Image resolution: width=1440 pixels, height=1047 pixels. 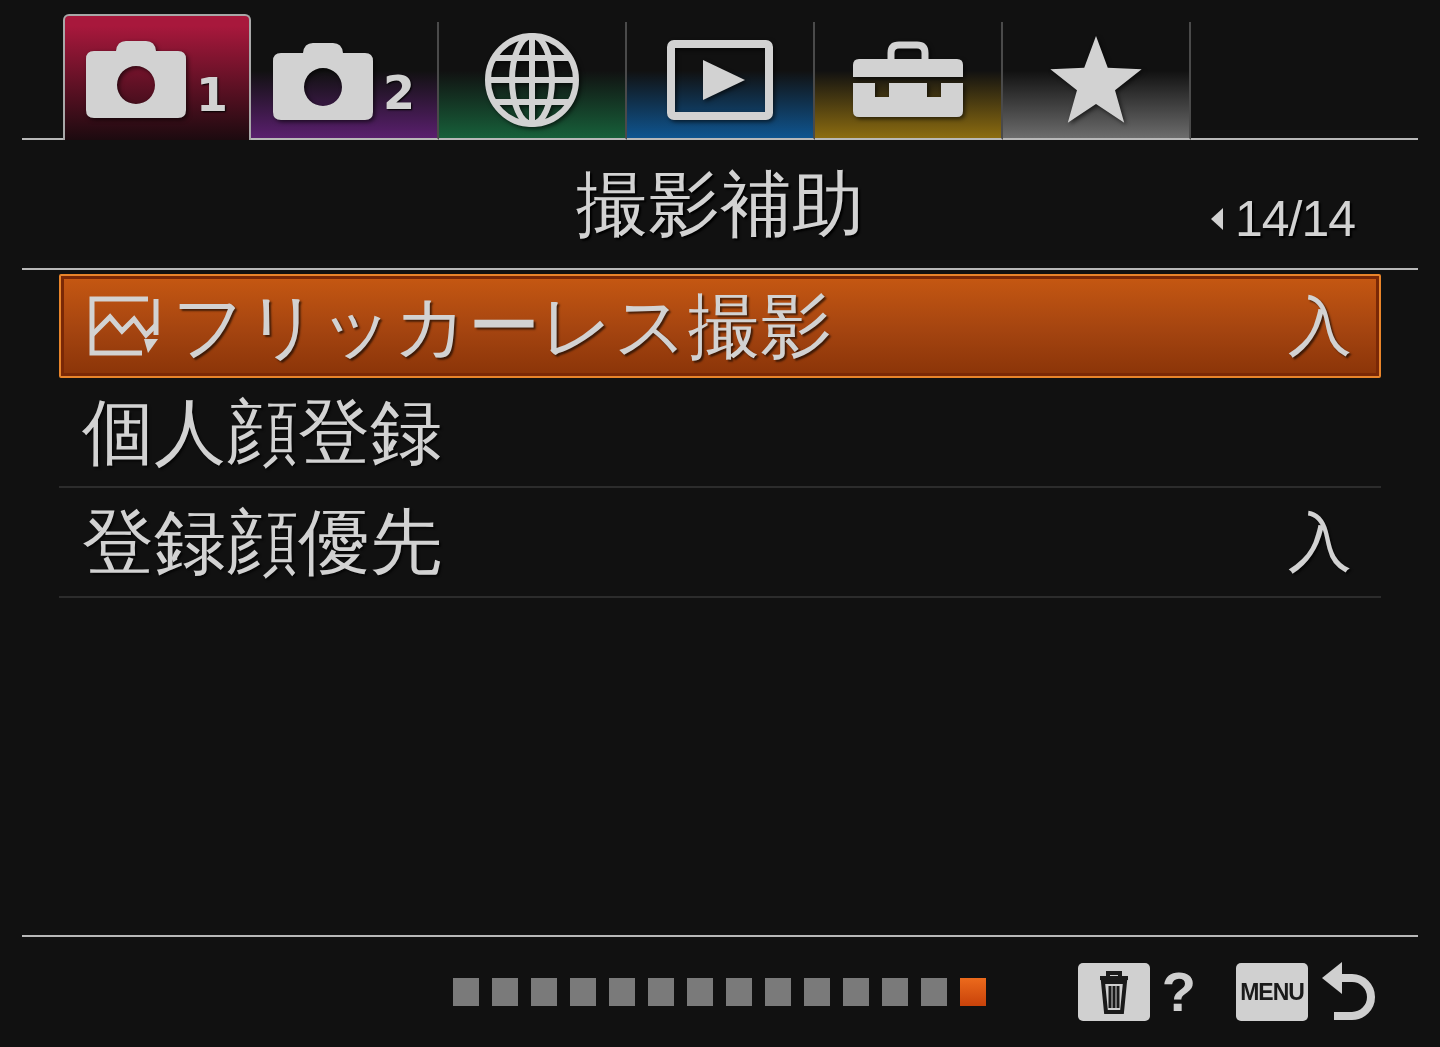 I want to click on menu-item: 個人顔登録, so click(x=720, y=433).